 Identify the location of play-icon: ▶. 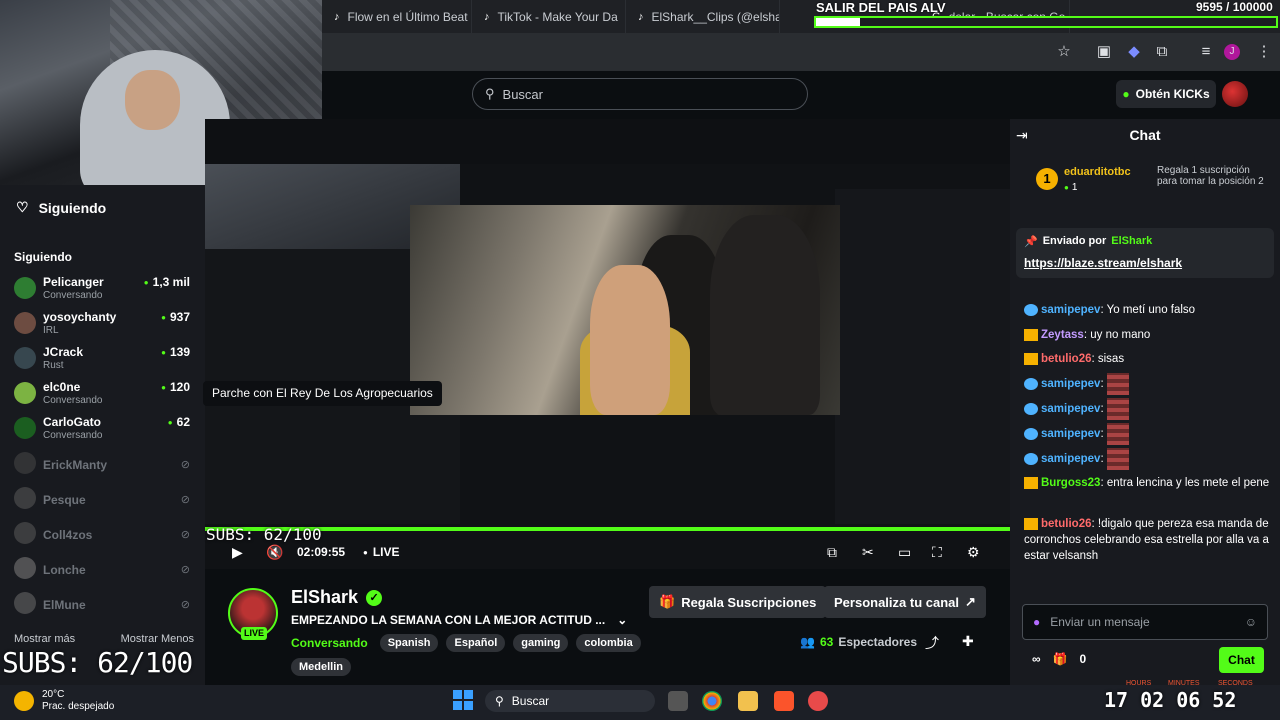
(237, 552).